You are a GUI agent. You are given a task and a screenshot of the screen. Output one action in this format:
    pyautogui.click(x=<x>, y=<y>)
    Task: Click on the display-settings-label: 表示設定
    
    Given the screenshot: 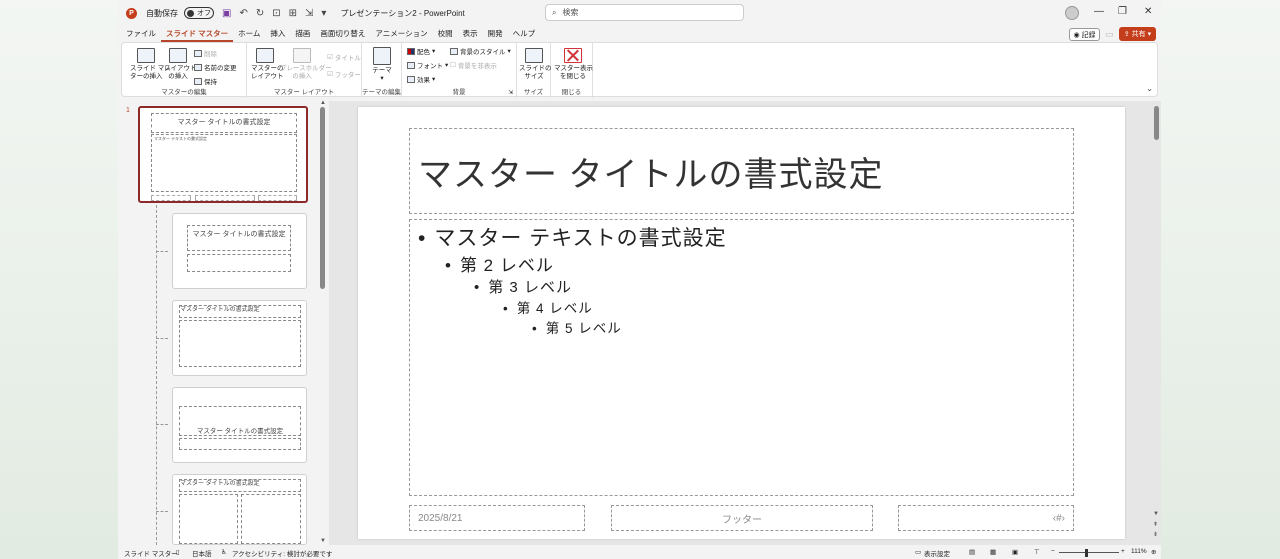 What is the action you would take?
    pyautogui.click(x=937, y=553)
    